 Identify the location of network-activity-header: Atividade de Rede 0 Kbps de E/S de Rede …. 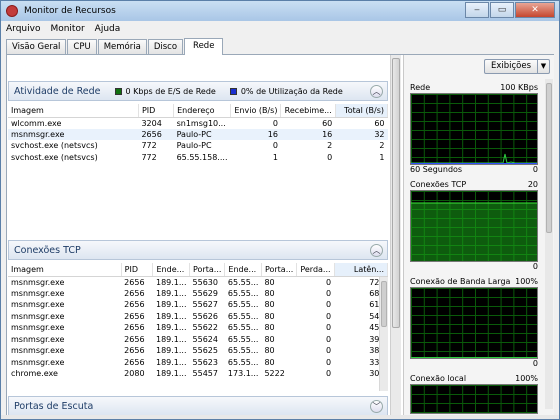
(198, 91).